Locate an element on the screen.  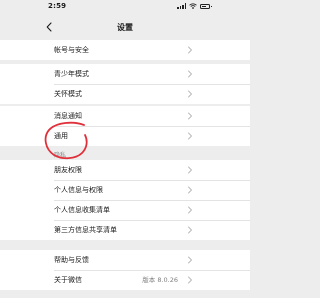
settings-item-label: 帐号与安全 is located at coordinates (71, 50).